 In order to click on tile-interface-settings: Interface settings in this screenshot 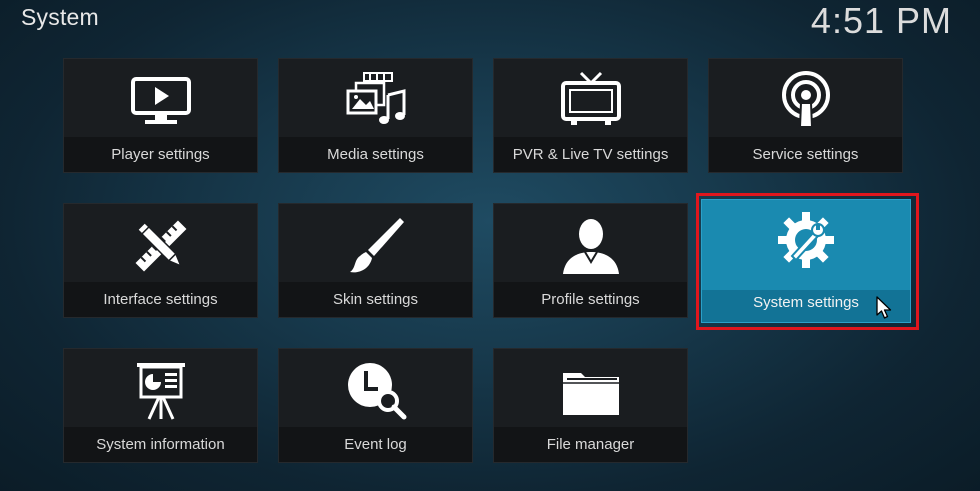, I will do `click(160, 260)`.